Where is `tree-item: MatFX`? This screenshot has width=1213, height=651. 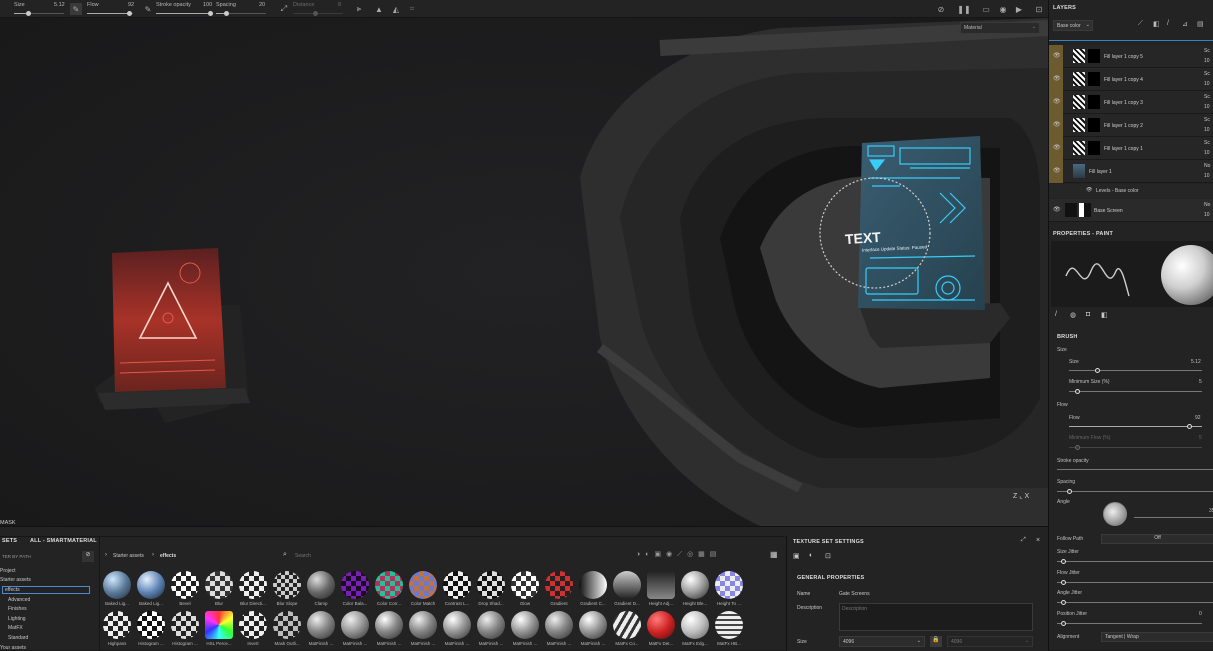 tree-item: MatFX is located at coordinates (15, 628).